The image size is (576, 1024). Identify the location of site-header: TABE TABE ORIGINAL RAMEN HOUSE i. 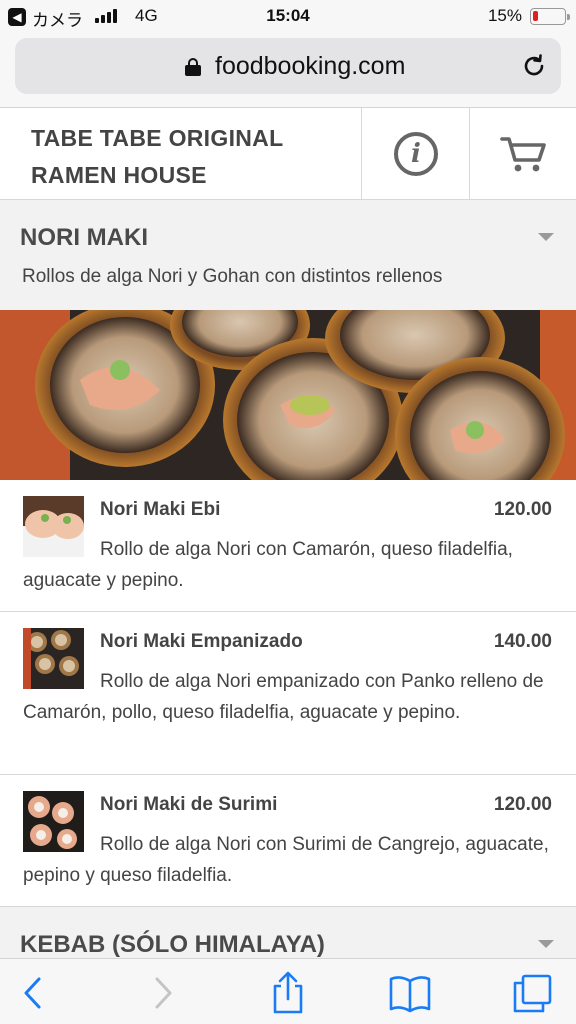
(288, 154).